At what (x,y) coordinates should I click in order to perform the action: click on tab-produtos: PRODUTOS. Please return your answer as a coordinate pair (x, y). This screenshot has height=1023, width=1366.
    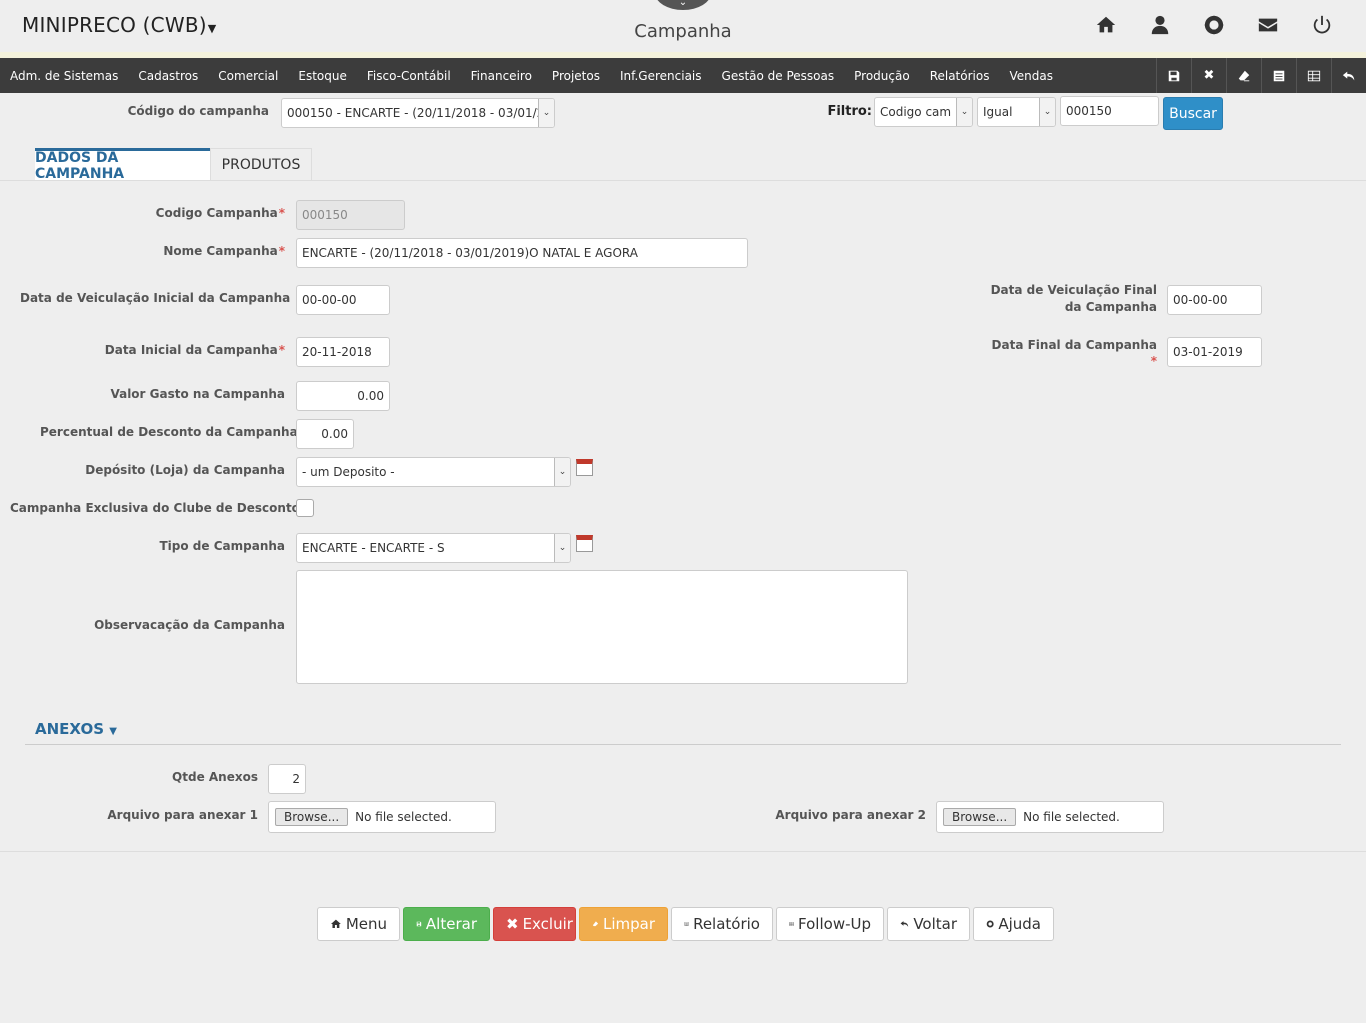
    Looking at the image, I should click on (261, 164).